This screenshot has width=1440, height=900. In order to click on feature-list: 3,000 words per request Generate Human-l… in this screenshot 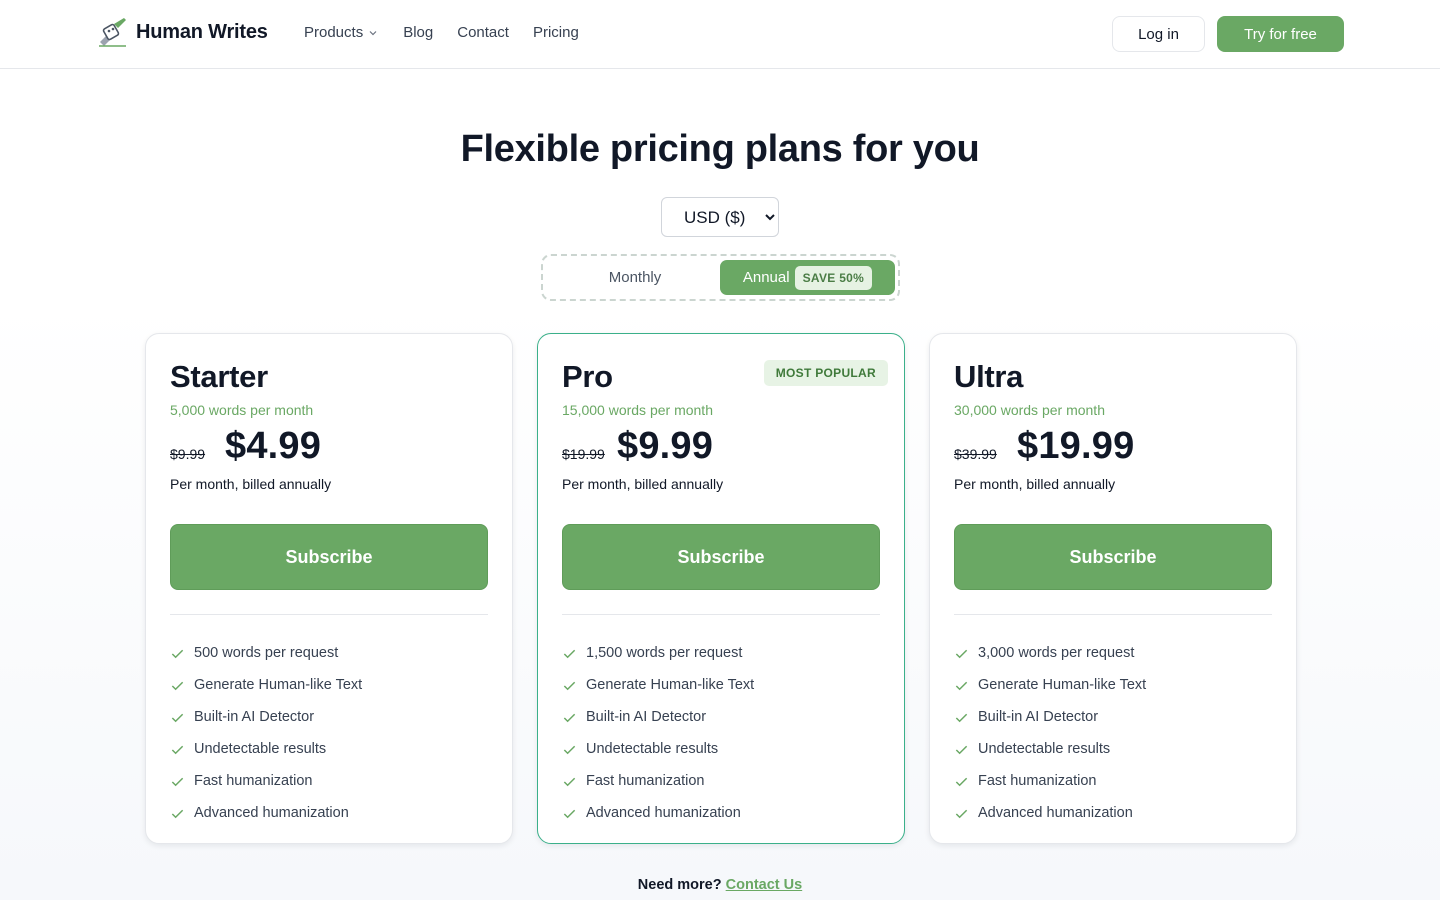, I will do `click(1050, 733)`.